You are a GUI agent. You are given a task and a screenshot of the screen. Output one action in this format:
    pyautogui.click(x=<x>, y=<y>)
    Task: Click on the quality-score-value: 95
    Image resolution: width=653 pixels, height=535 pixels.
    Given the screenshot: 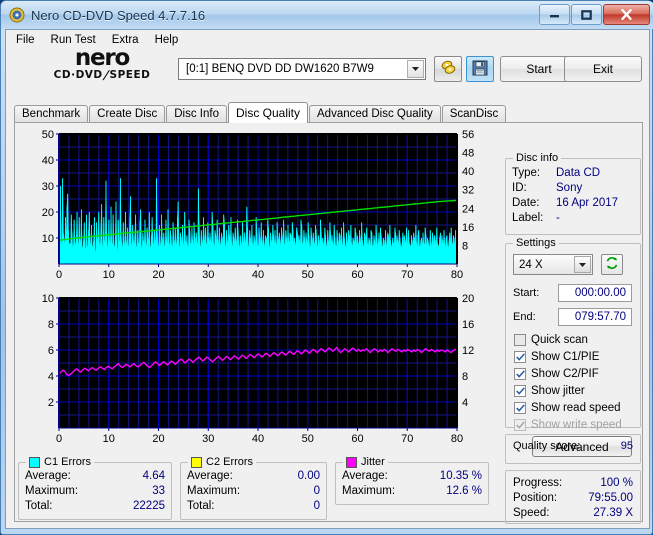 What is the action you would take?
    pyautogui.click(x=626, y=446)
    